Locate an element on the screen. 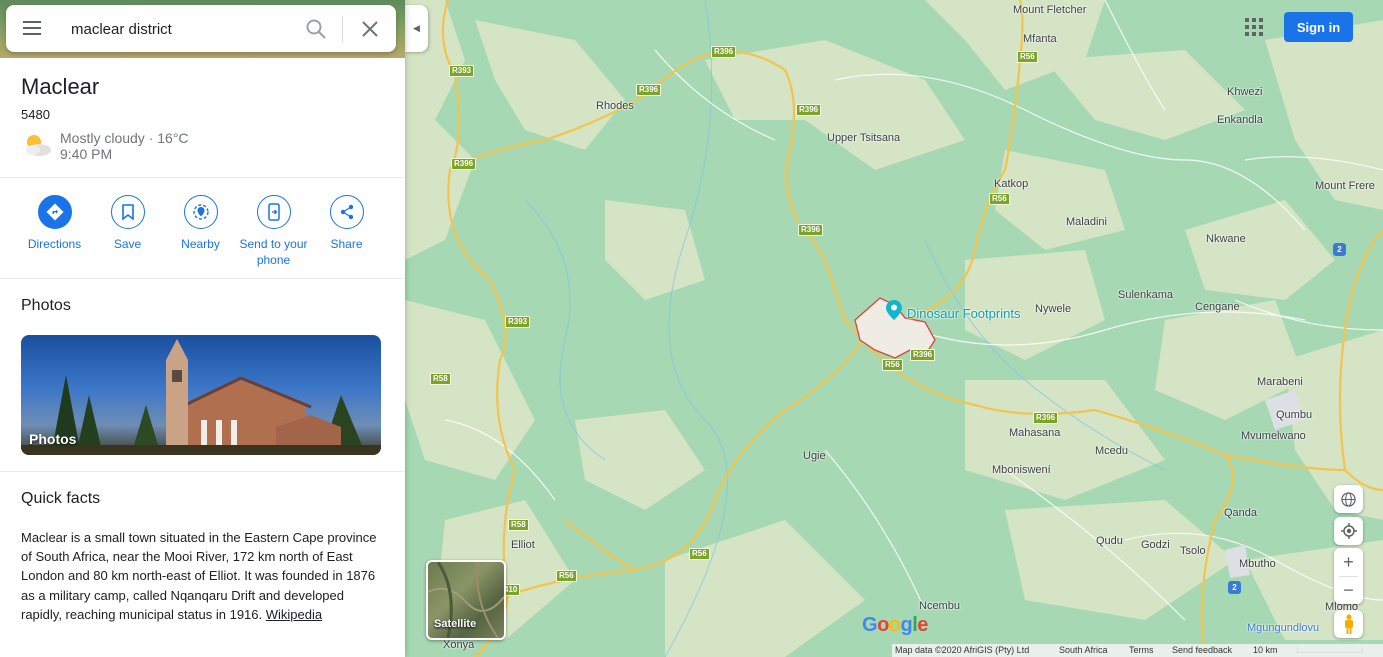  map-label-mfanta: Mfanta is located at coordinates (1040, 39).